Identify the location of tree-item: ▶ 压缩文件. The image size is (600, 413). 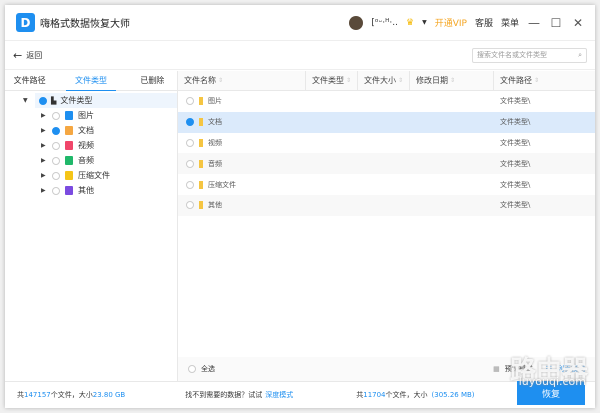
(91, 175).